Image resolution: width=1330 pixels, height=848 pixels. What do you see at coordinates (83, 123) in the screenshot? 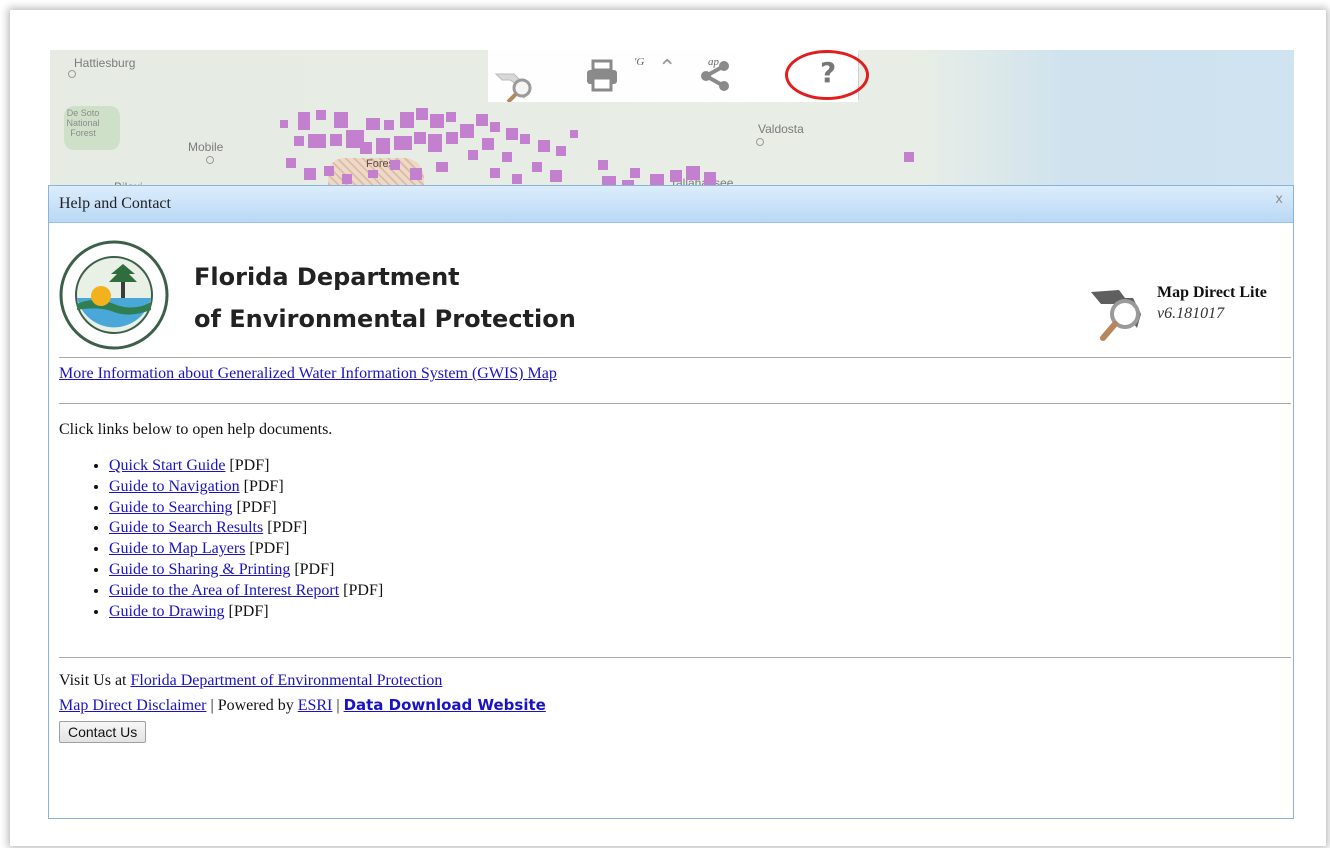
I see `map-label-desoto: De Soto National Forest` at bounding box center [83, 123].